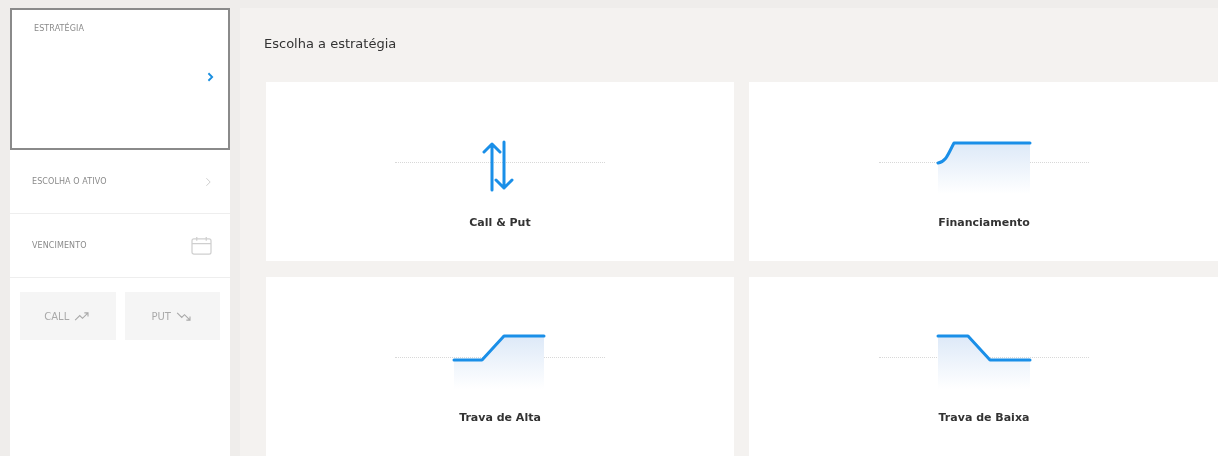 The image size is (1218, 456). What do you see at coordinates (500, 417) in the screenshot?
I see `strategy-label: Trava de Alta` at bounding box center [500, 417].